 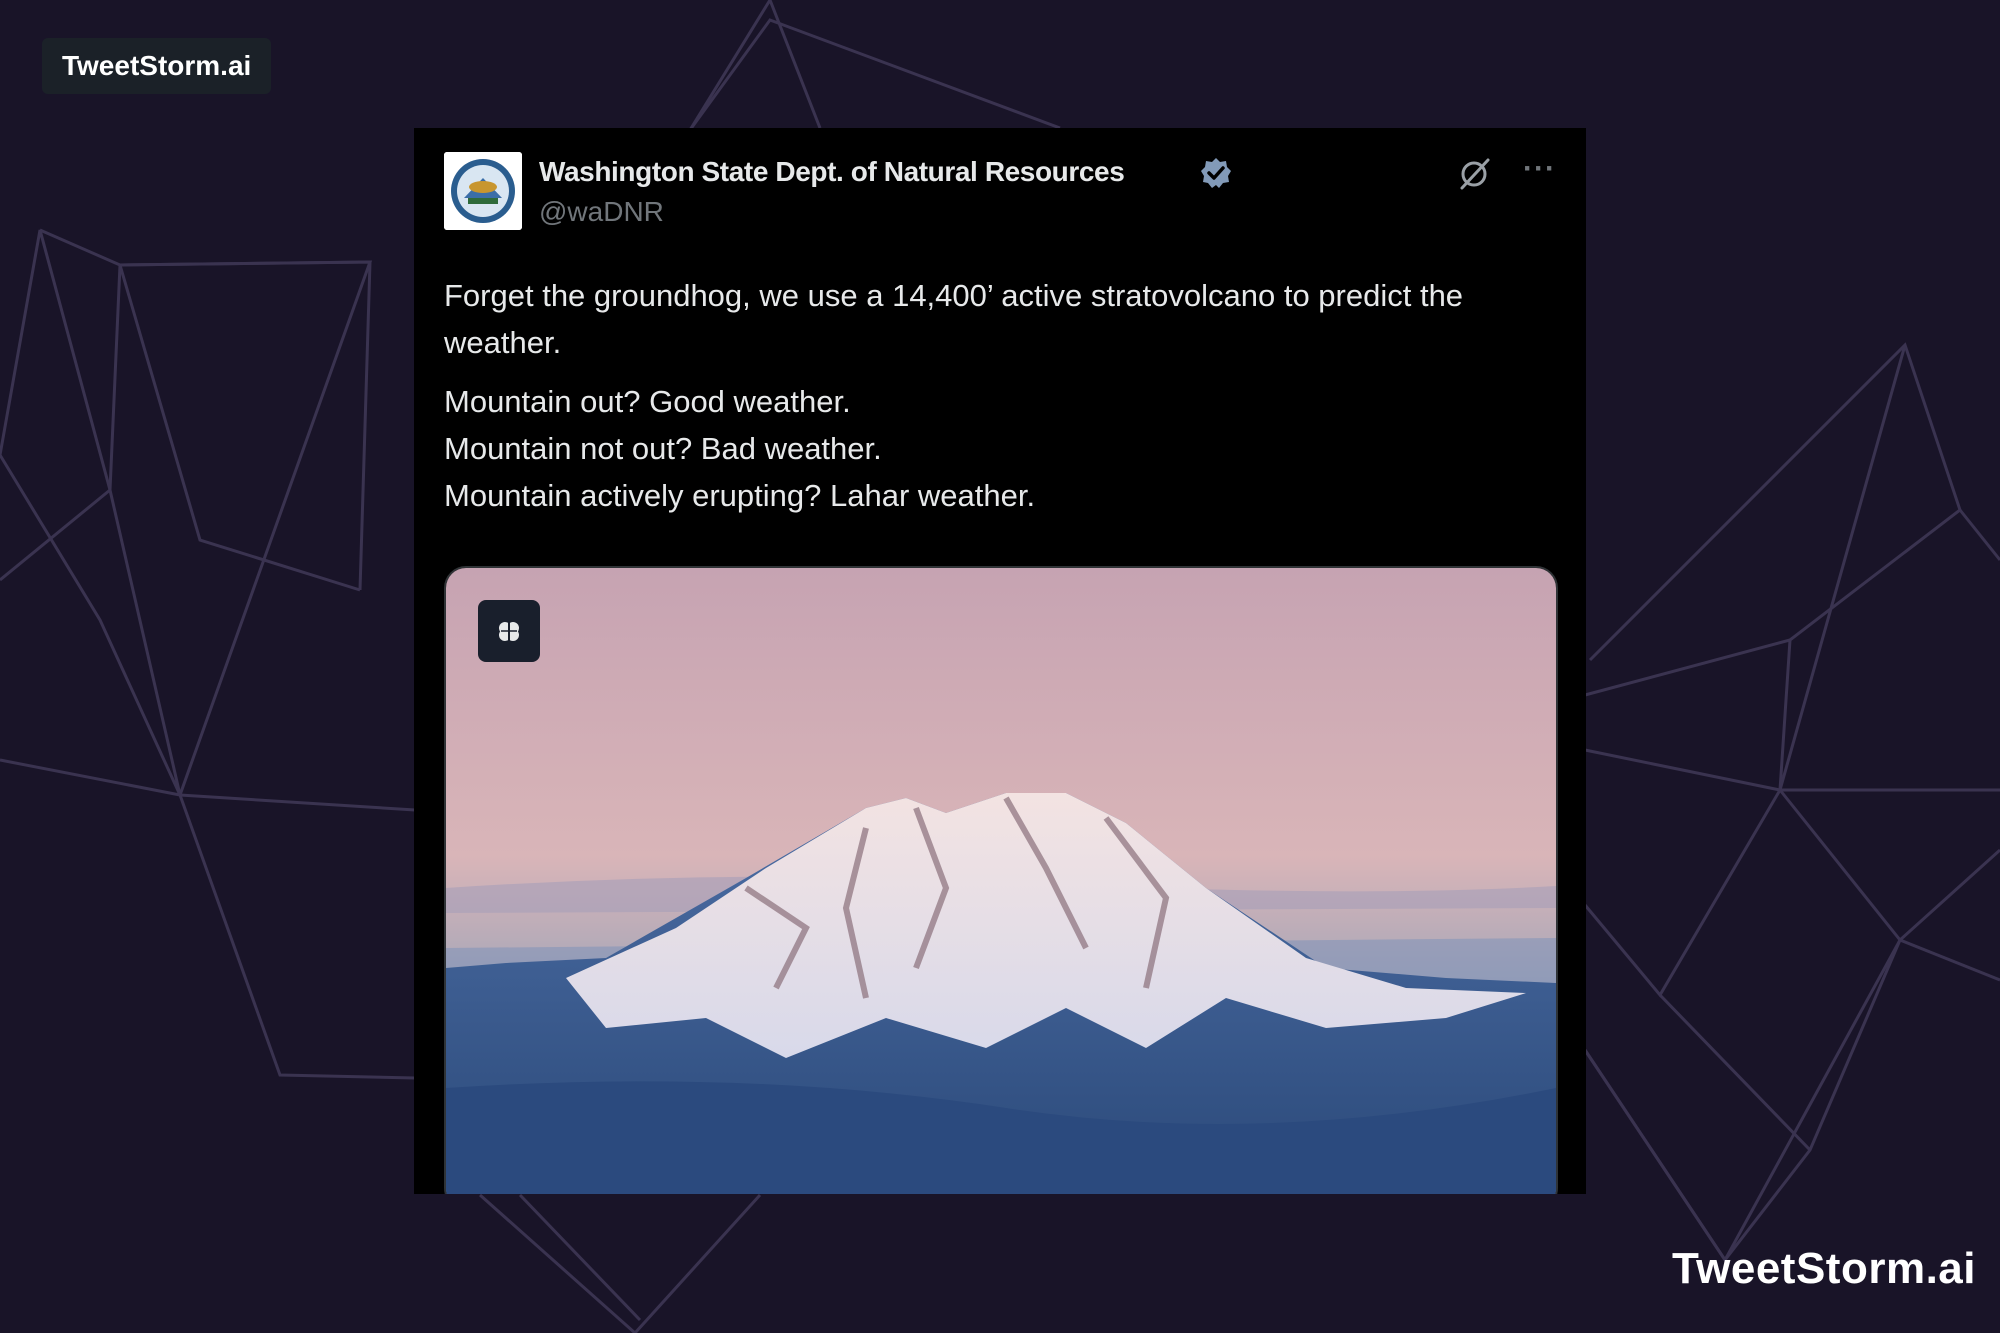 What do you see at coordinates (601, 212) in the screenshot?
I see `author-handle: @waDNR` at bounding box center [601, 212].